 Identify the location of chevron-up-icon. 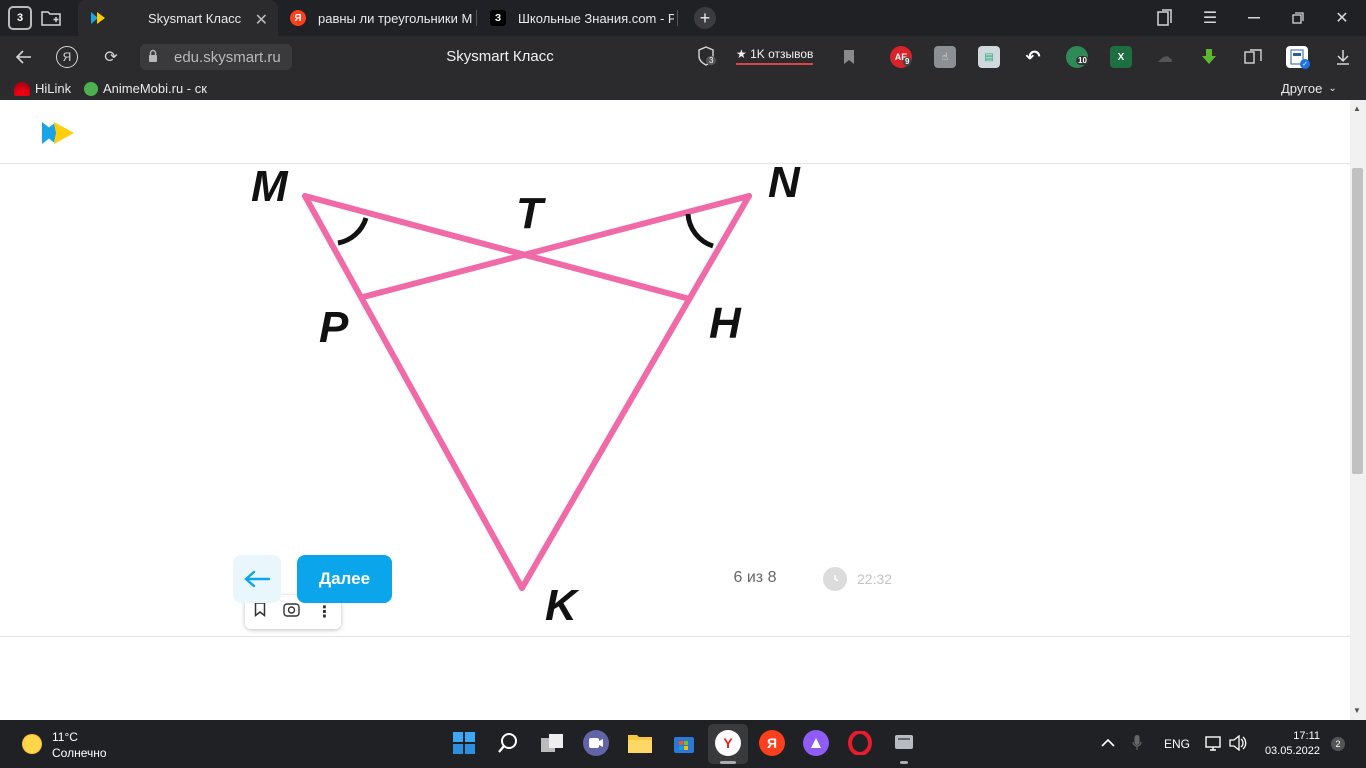
(1108, 744).